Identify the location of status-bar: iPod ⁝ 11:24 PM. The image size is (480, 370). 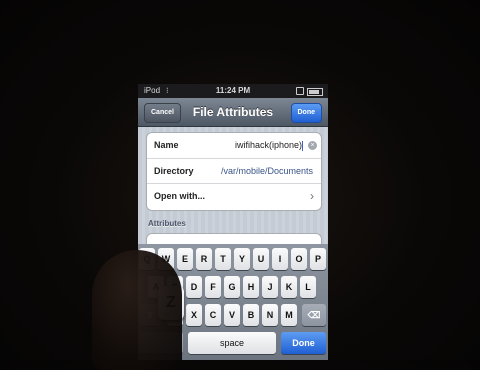
(233, 91).